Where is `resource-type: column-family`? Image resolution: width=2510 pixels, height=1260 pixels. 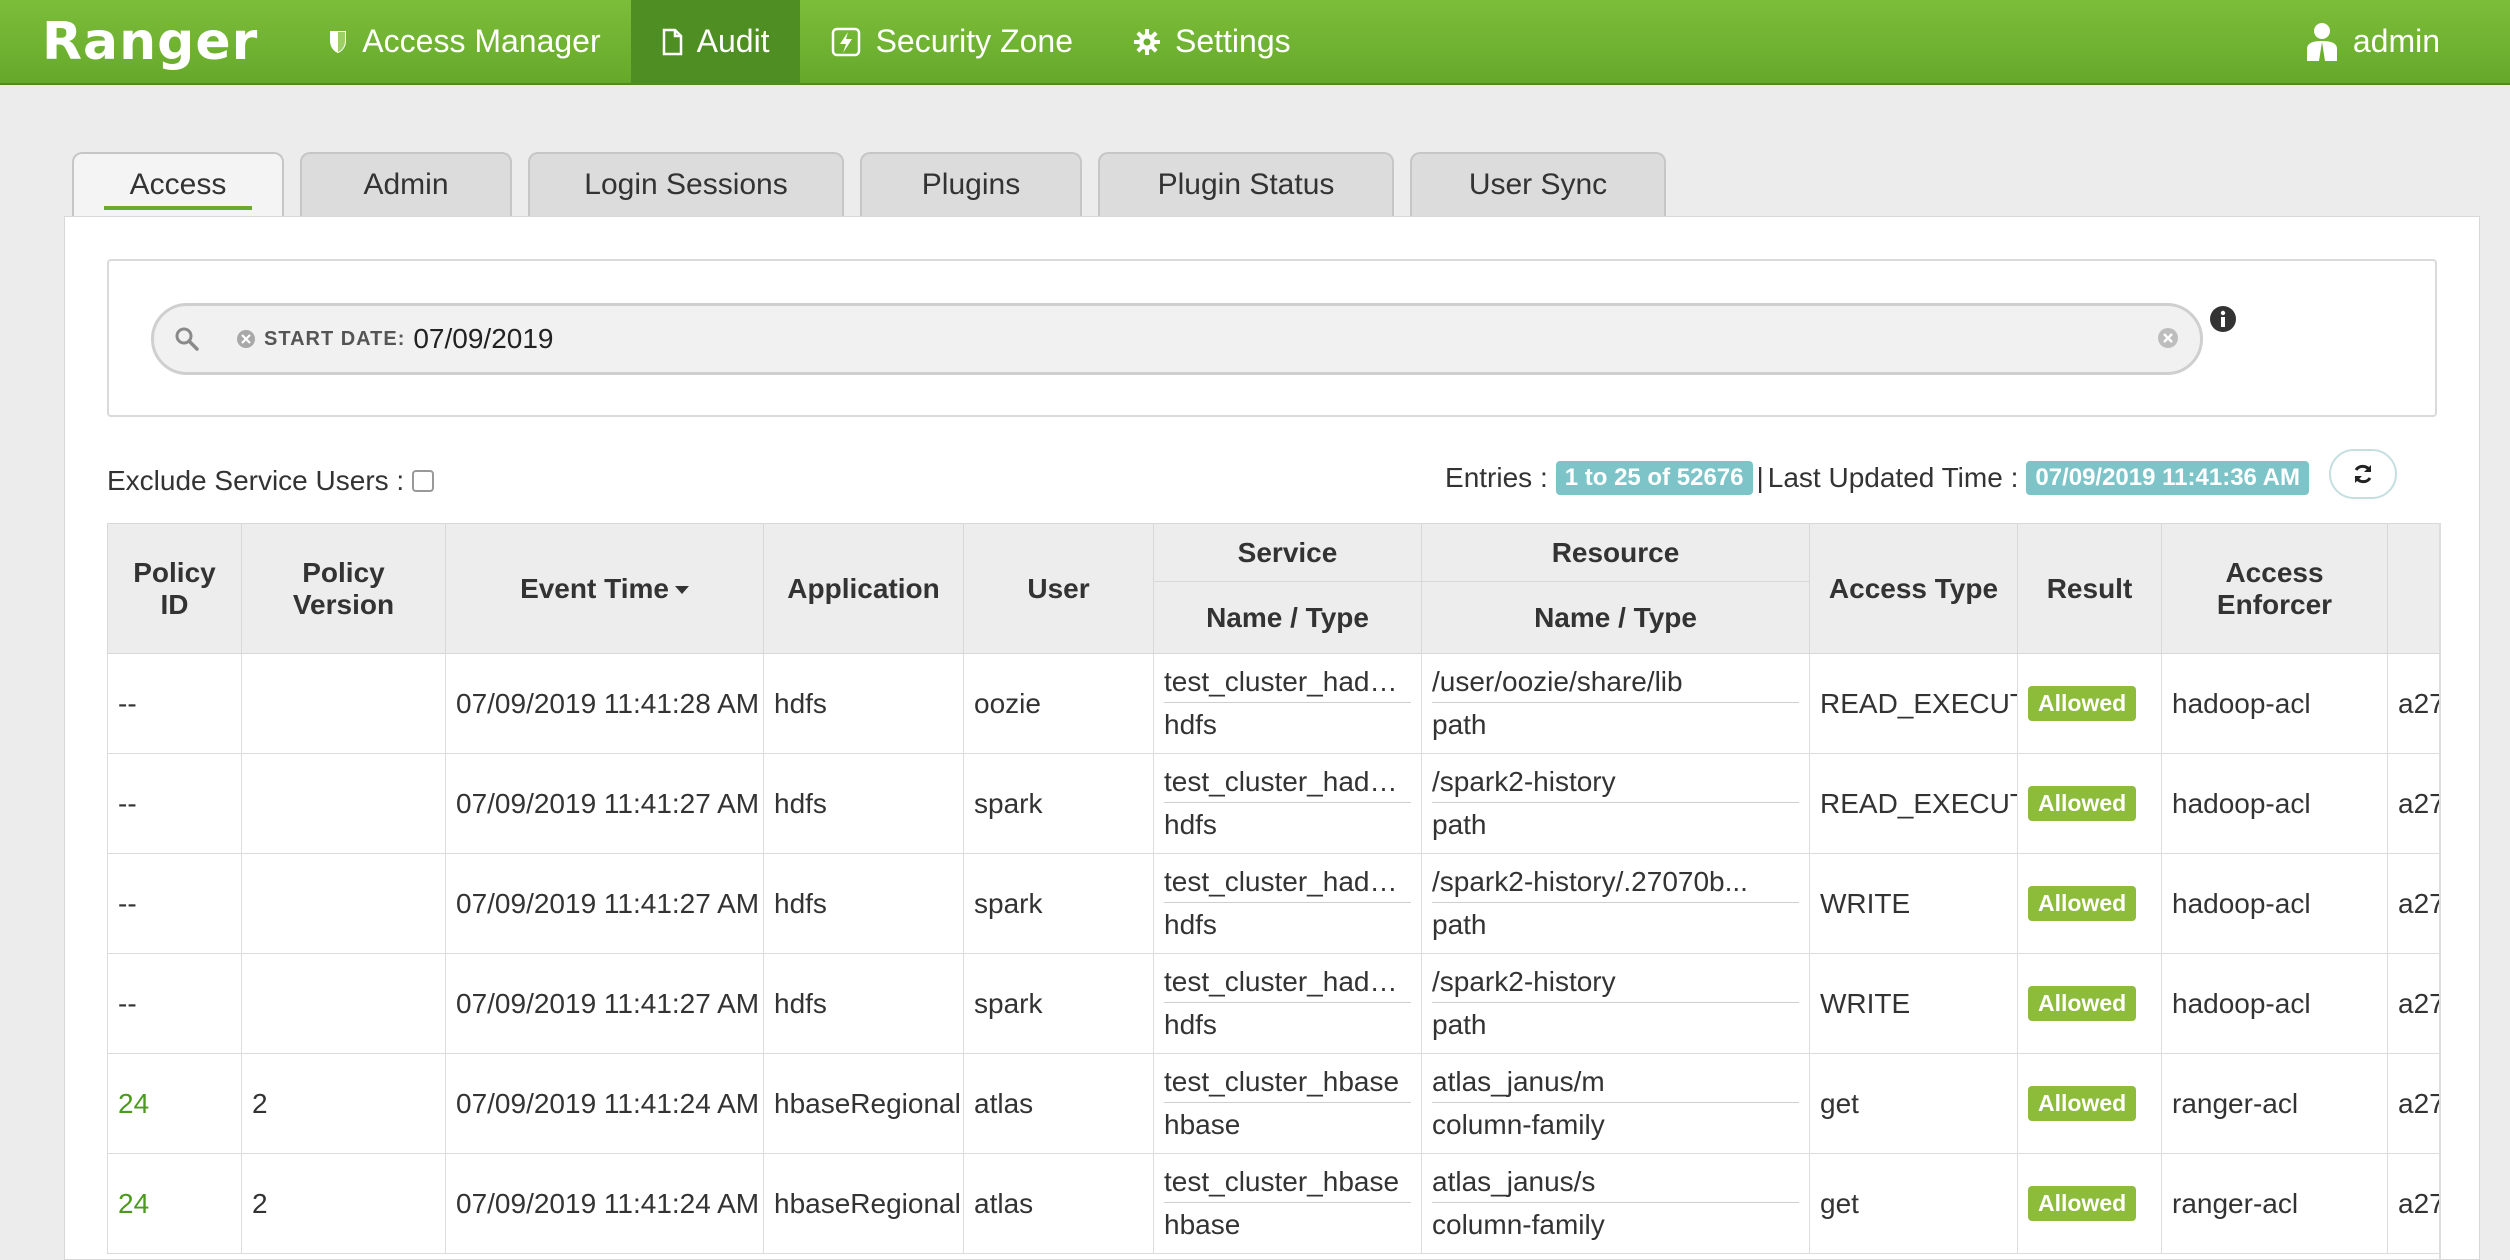 resource-type: column-family is located at coordinates (1518, 1224).